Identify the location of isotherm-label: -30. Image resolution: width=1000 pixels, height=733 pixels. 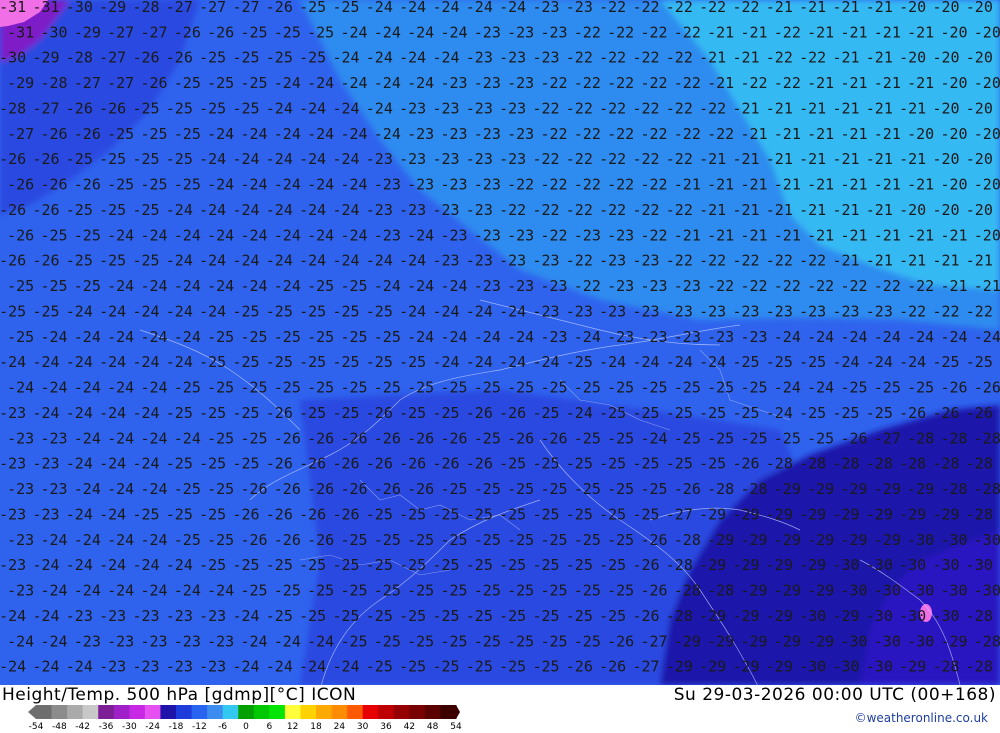
(945, 616).